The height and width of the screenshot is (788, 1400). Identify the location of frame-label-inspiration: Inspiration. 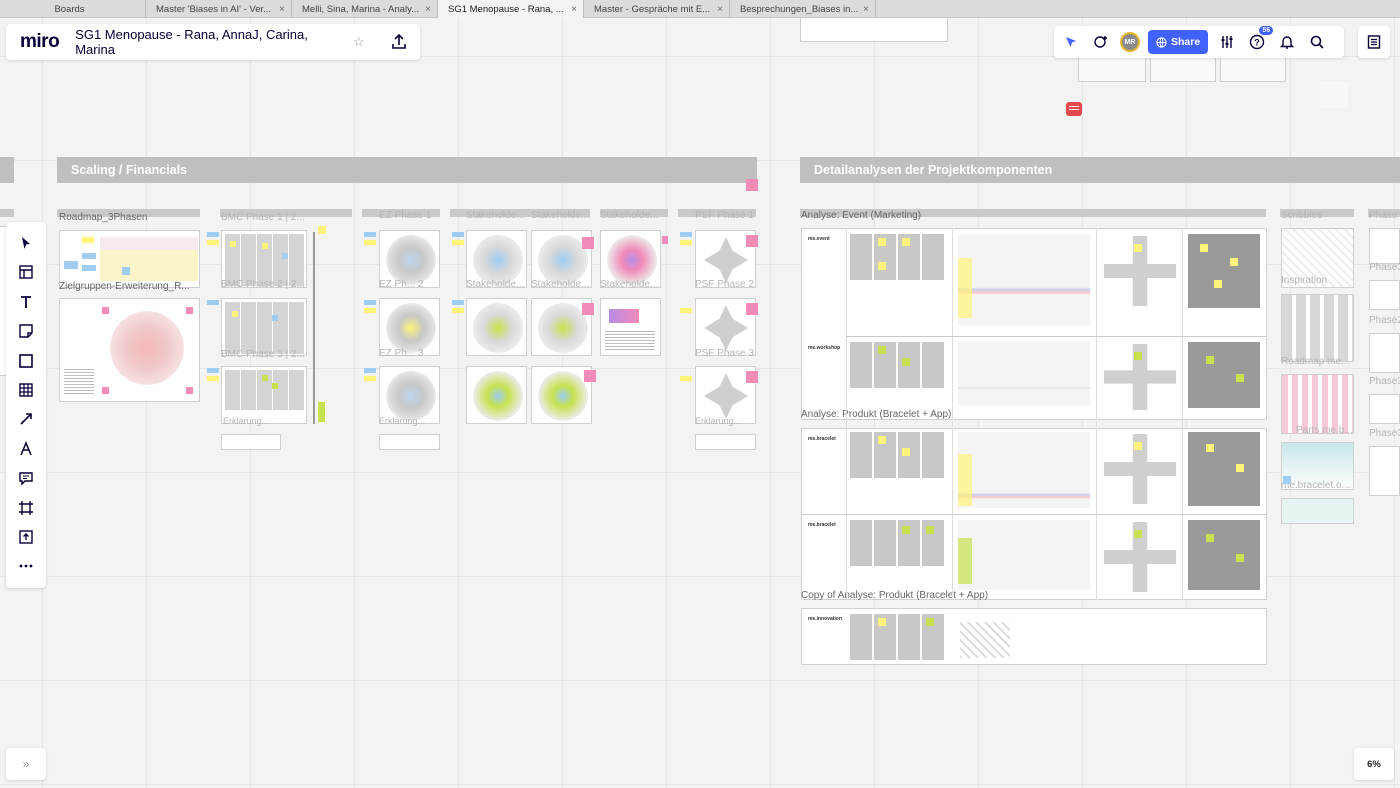
(1304, 280).